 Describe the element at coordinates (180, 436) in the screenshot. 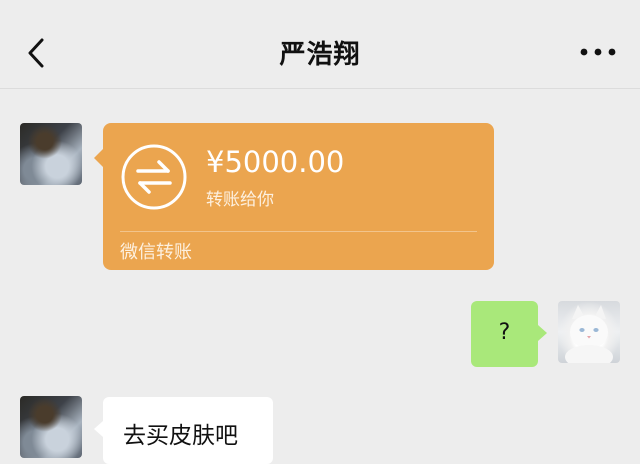

I see `contact-message-text: 去买皮肤吧` at that location.